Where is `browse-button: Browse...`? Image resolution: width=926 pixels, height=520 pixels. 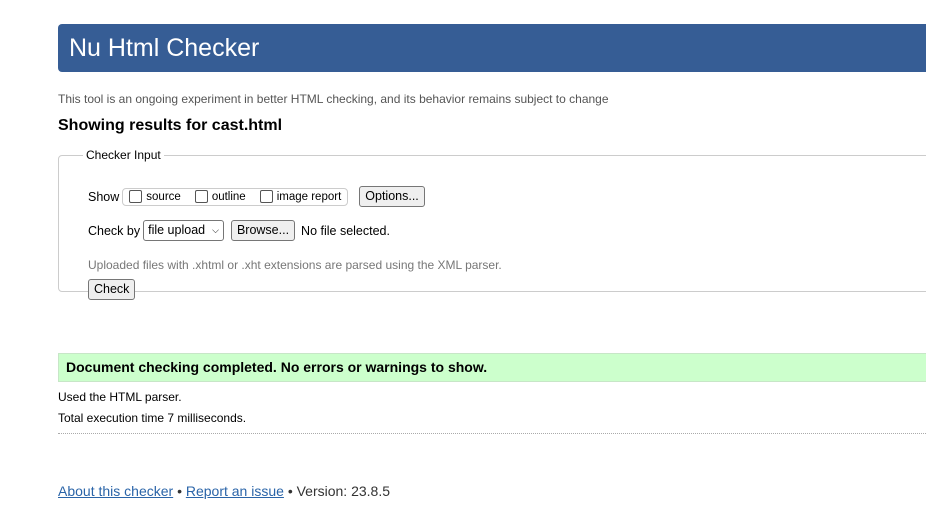 browse-button: Browse... is located at coordinates (263, 230).